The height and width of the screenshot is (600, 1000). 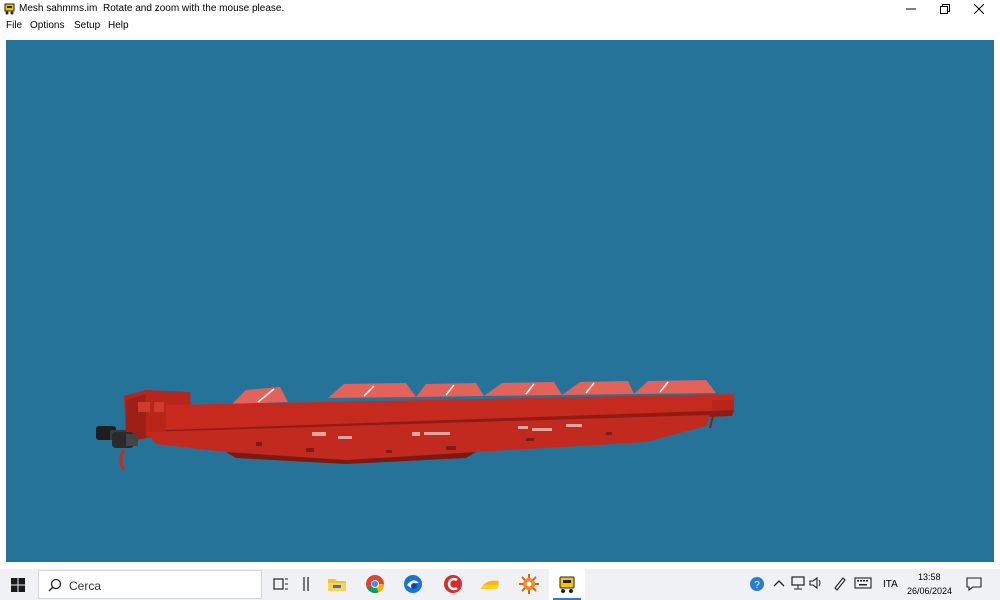 I want to click on wagon-model, so click(x=415, y=425).